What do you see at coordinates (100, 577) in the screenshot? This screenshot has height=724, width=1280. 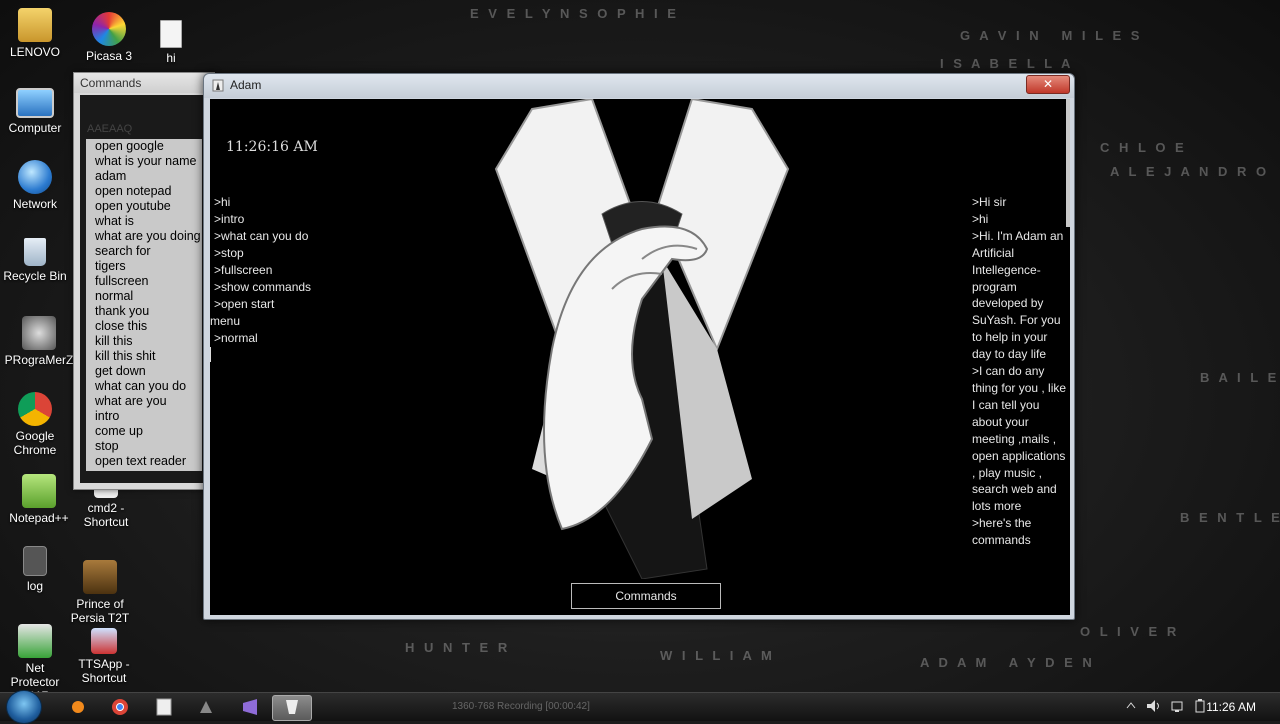 I see `game-icon` at bounding box center [100, 577].